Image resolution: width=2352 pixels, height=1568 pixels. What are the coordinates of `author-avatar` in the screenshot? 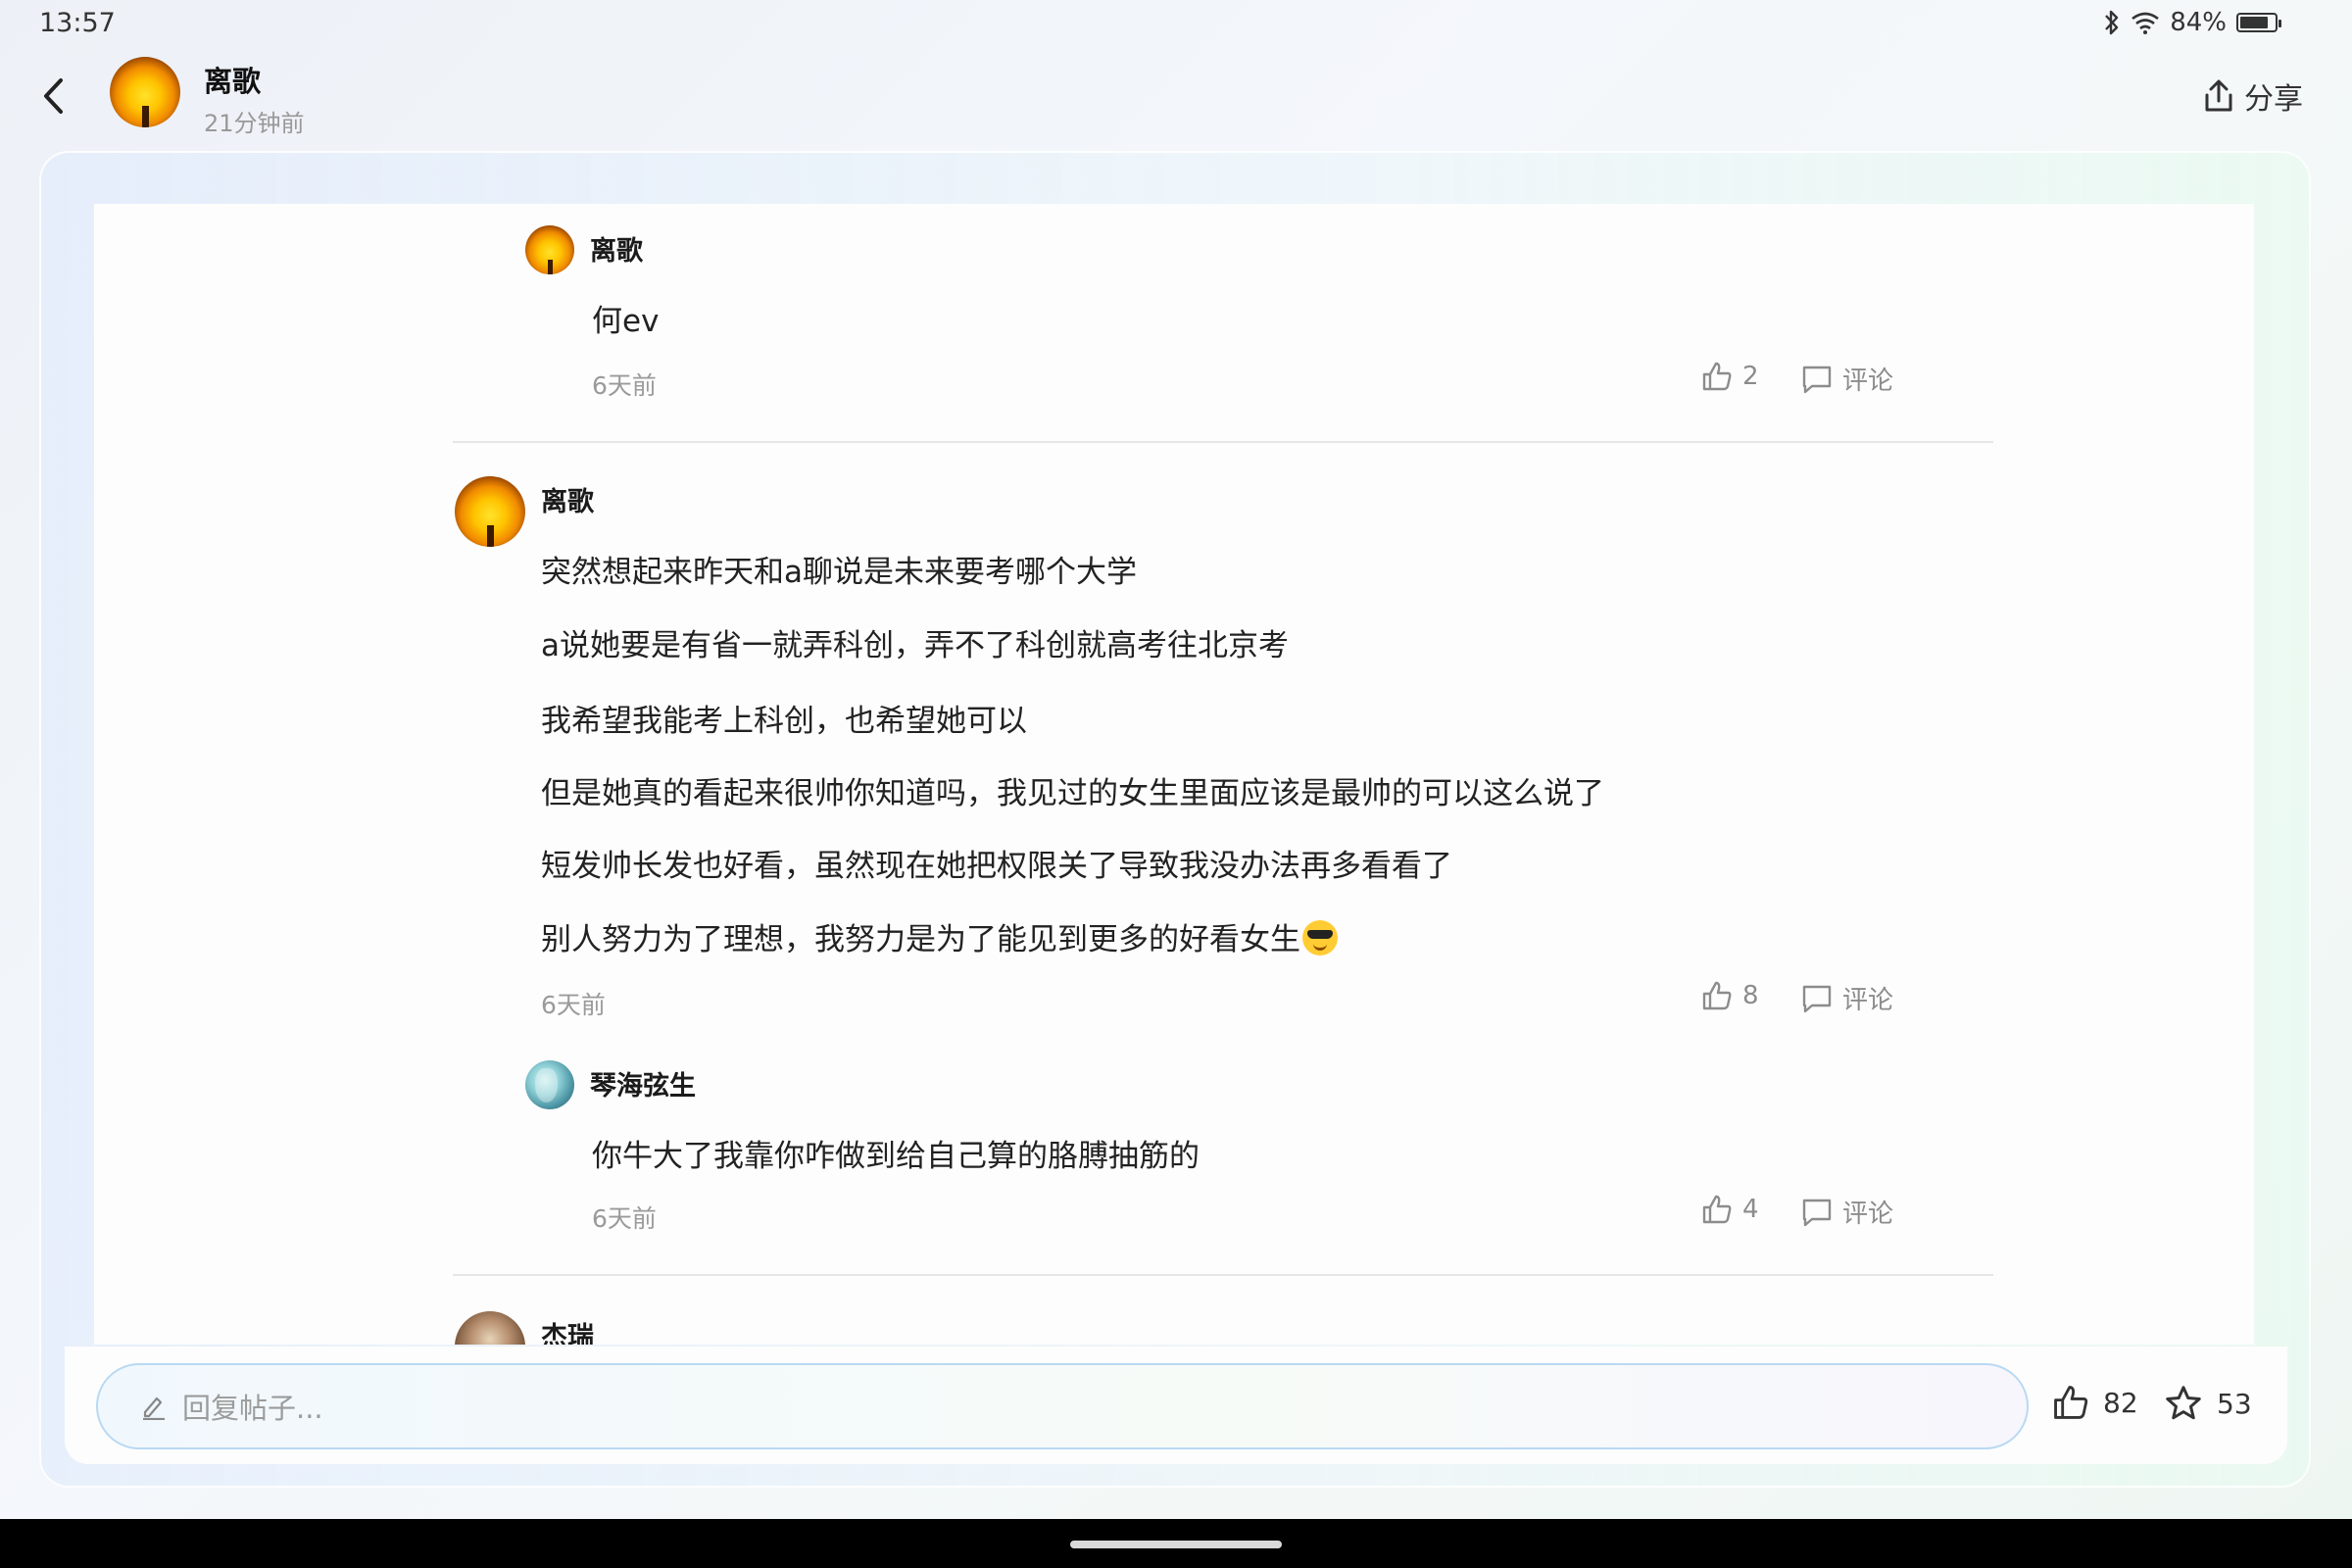 It's located at (145, 92).